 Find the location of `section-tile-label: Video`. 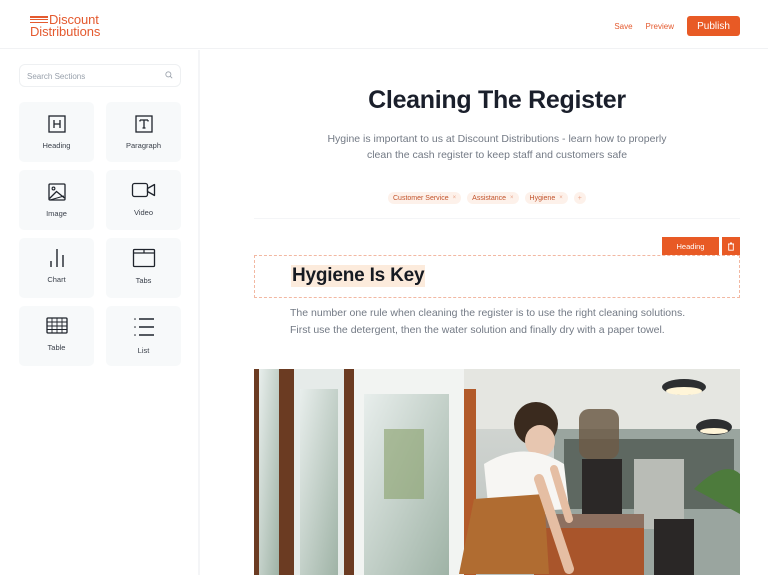

section-tile-label: Video is located at coordinates (143, 212).